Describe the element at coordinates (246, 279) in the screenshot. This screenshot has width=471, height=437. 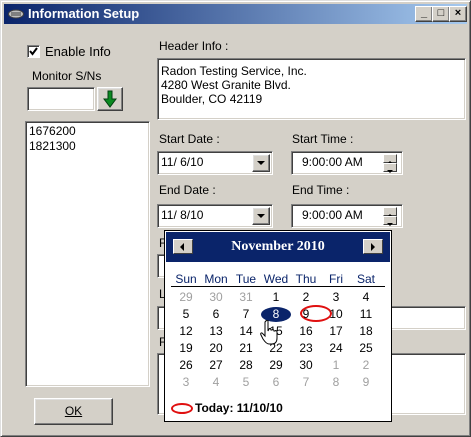
I see `day-of-week-label: Tue` at that location.